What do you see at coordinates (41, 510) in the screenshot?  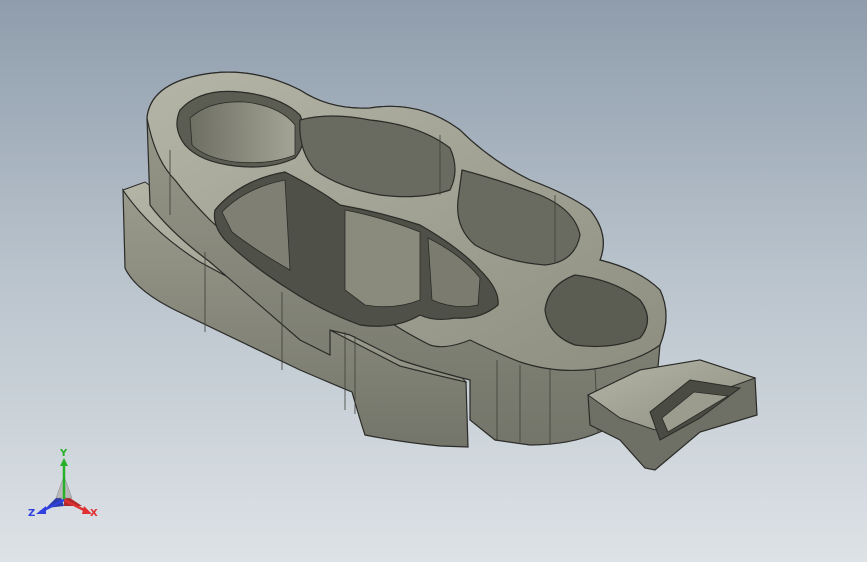 I see `triad-z-arrow` at bounding box center [41, 510].